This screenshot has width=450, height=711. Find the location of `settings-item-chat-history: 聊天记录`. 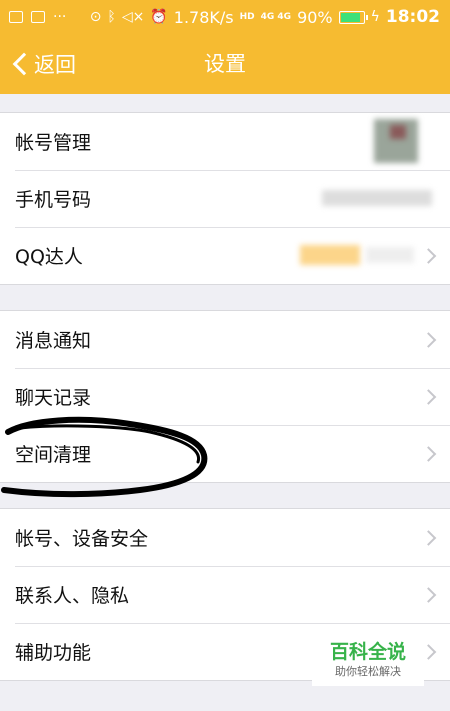

settings-item-chat-history: 聊天记录 is located at coordinates (225, 396).